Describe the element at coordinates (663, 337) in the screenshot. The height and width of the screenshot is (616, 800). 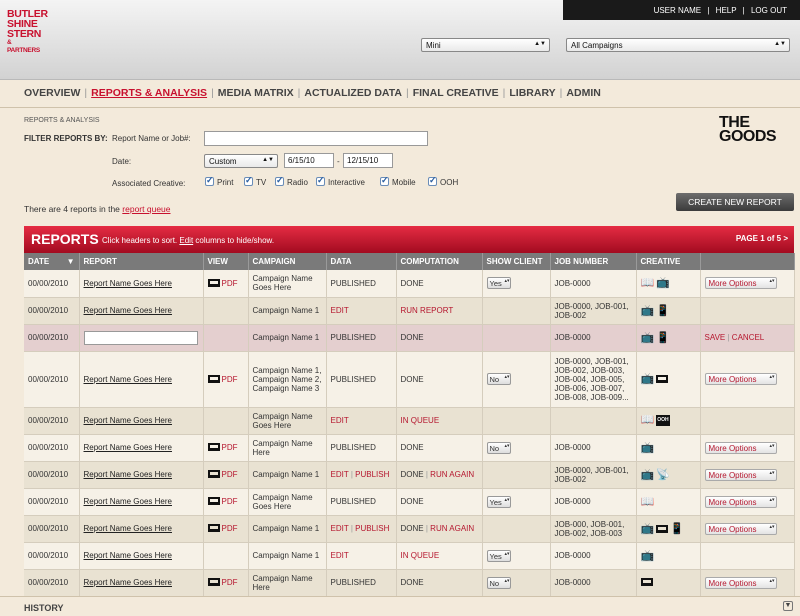
I see `mobile-icon: 📱` at that location.